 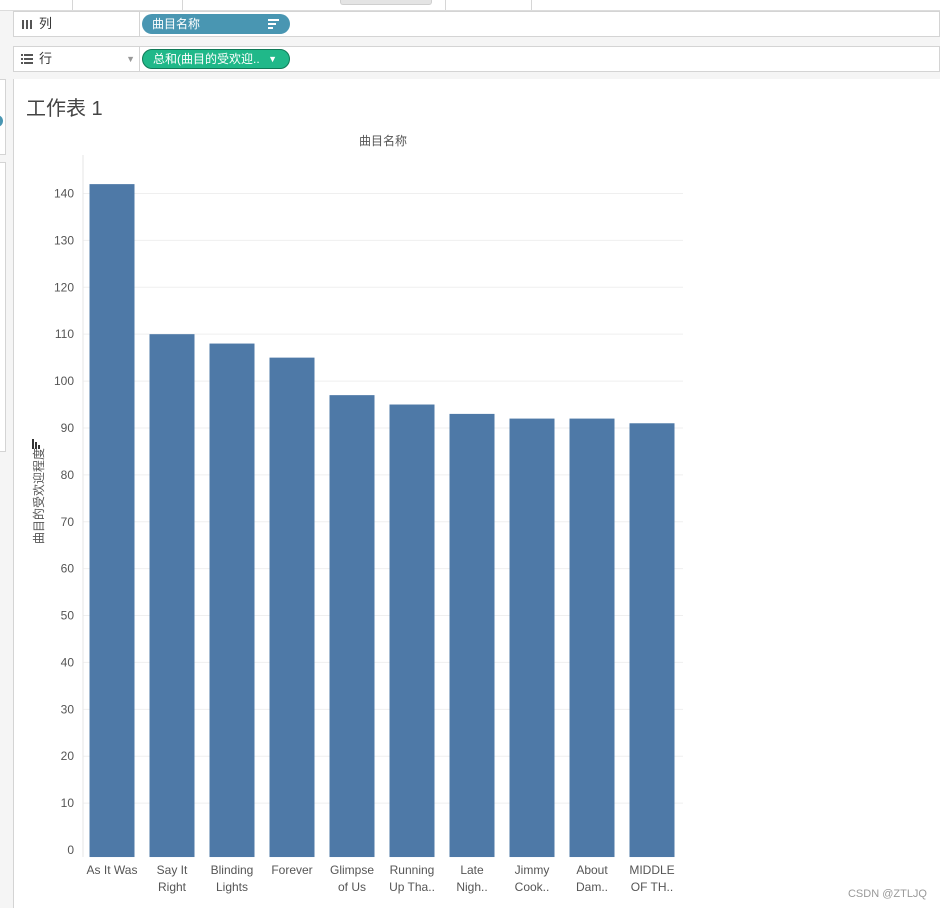 I want to click on x-tick-label: Dam.., so click(x=592, y=887).